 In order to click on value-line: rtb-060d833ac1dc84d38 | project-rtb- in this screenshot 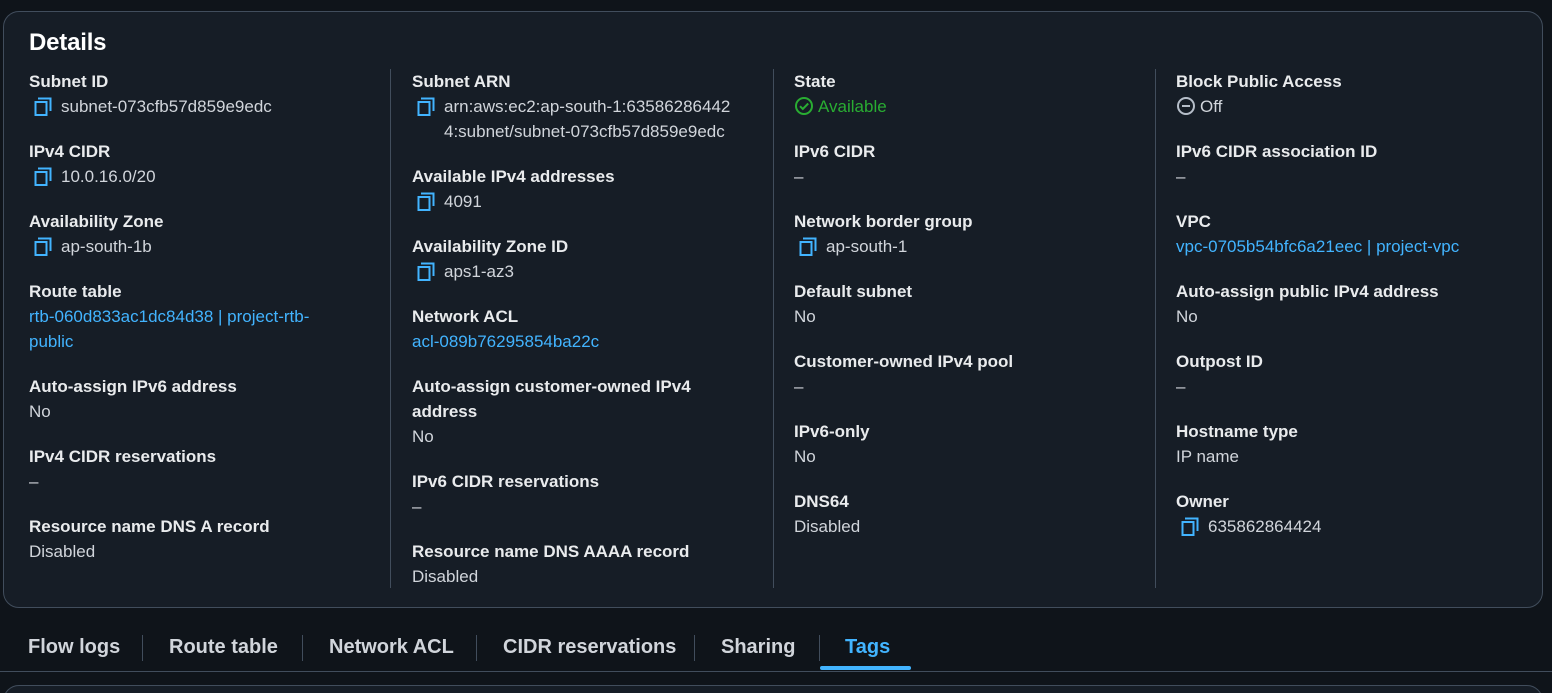, I will do `click(169, 316)`.